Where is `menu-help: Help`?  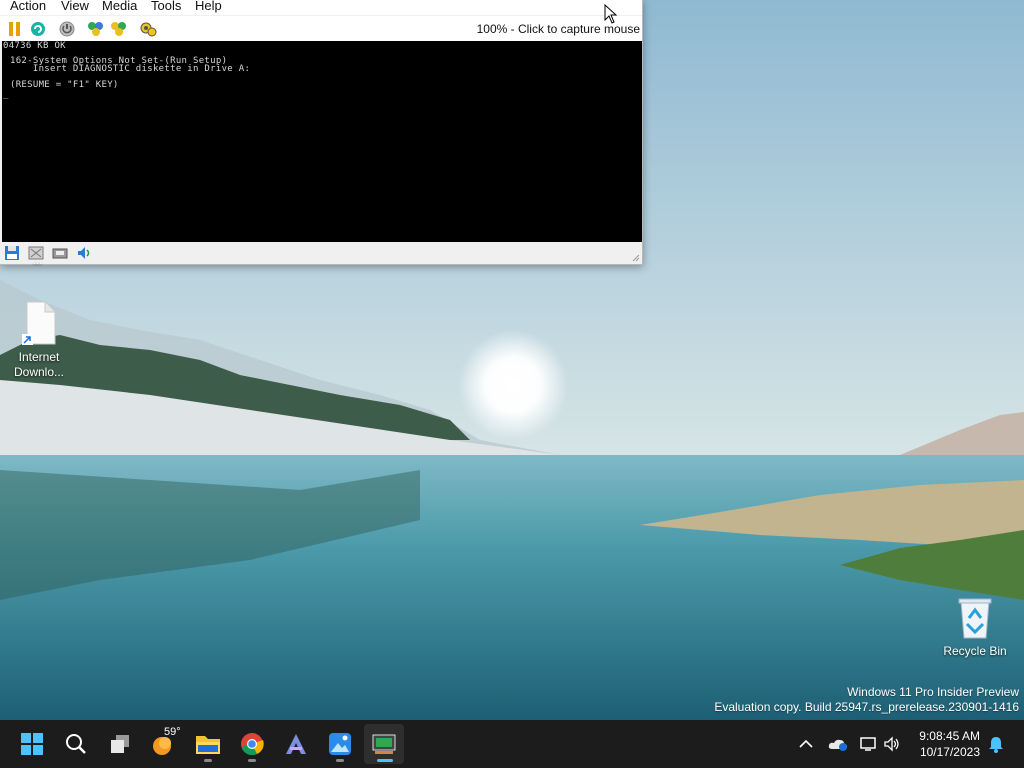 menu-help: Help is located at coordinates (208, 6).